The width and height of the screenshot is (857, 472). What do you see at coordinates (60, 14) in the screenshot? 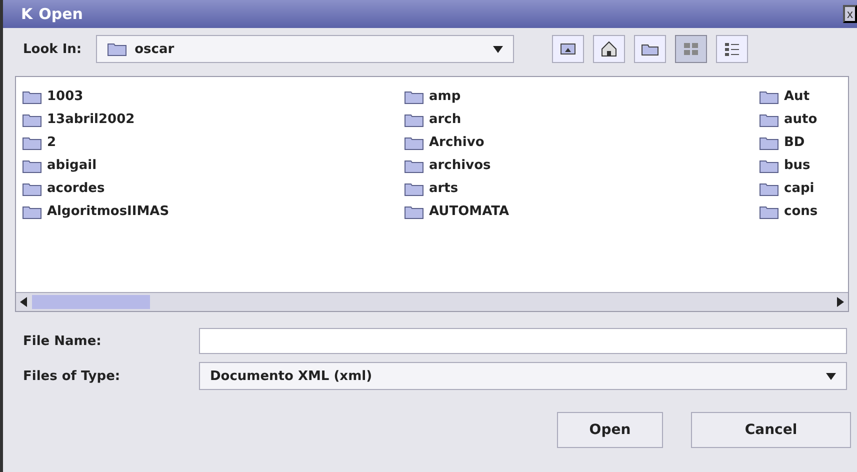
I see `window-title: Open` at bounding box center [60, 14].